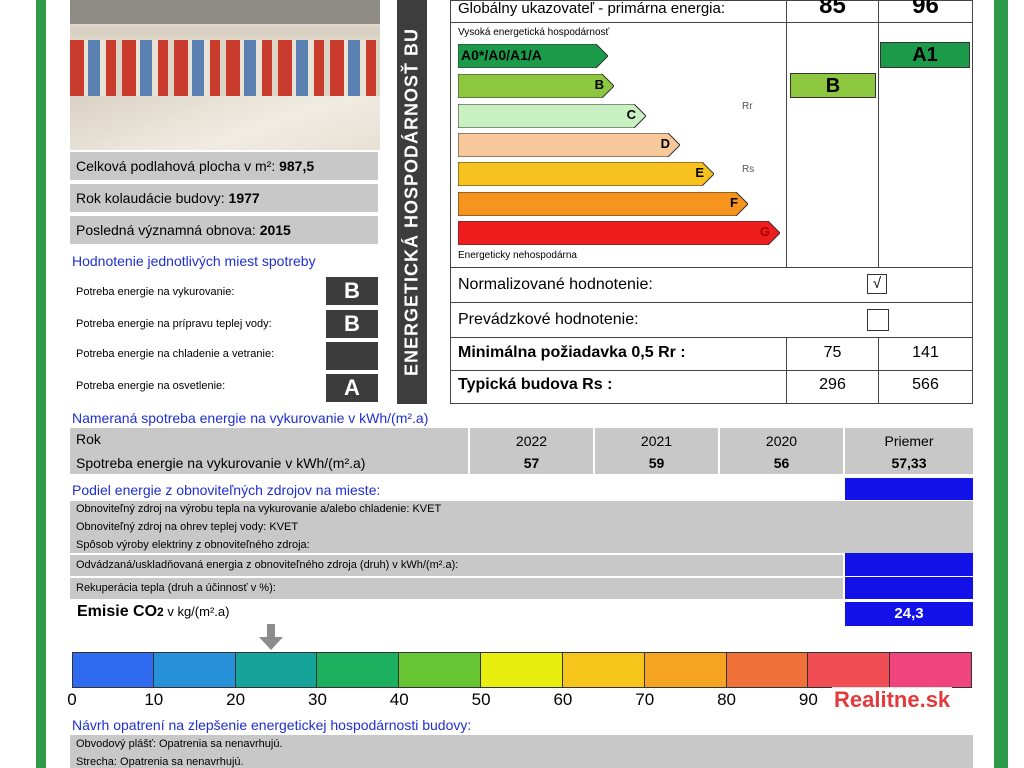 This screenshot has width=1024, height=768. What do you see at coordinates (892, 700) in the screenshot?
I see `watermark-logo: Realitne.sk` at bounding box center [892, 700].